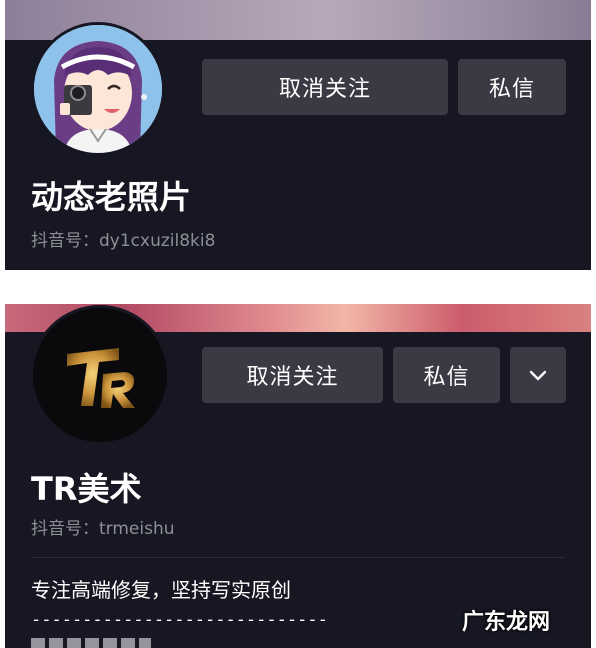  I want to click on profile-handle: 抖音号：trmeishu, so click(103, 529).